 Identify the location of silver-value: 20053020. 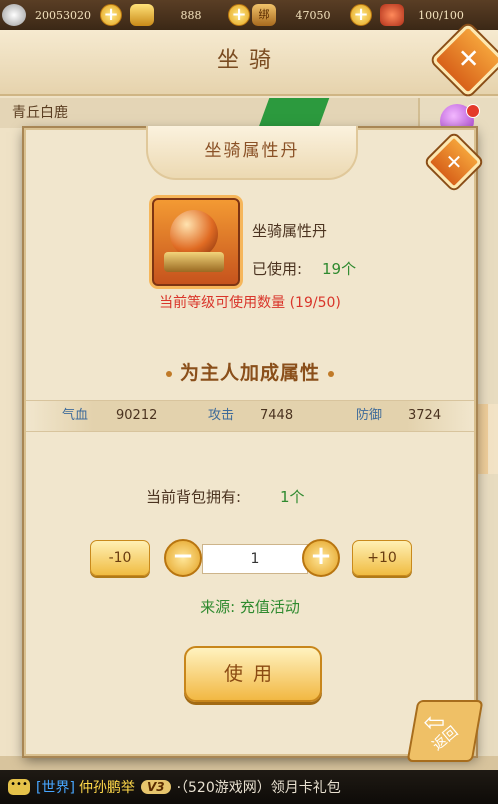
(63, 15).